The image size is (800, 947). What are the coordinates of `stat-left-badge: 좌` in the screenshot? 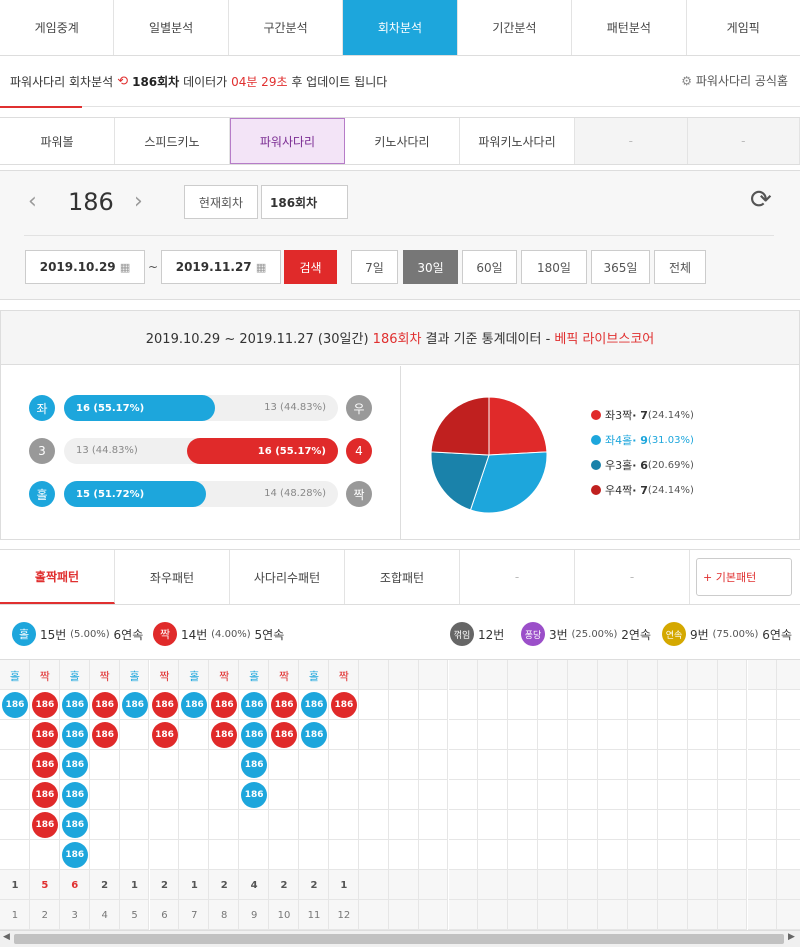 It's located at (42, 408).